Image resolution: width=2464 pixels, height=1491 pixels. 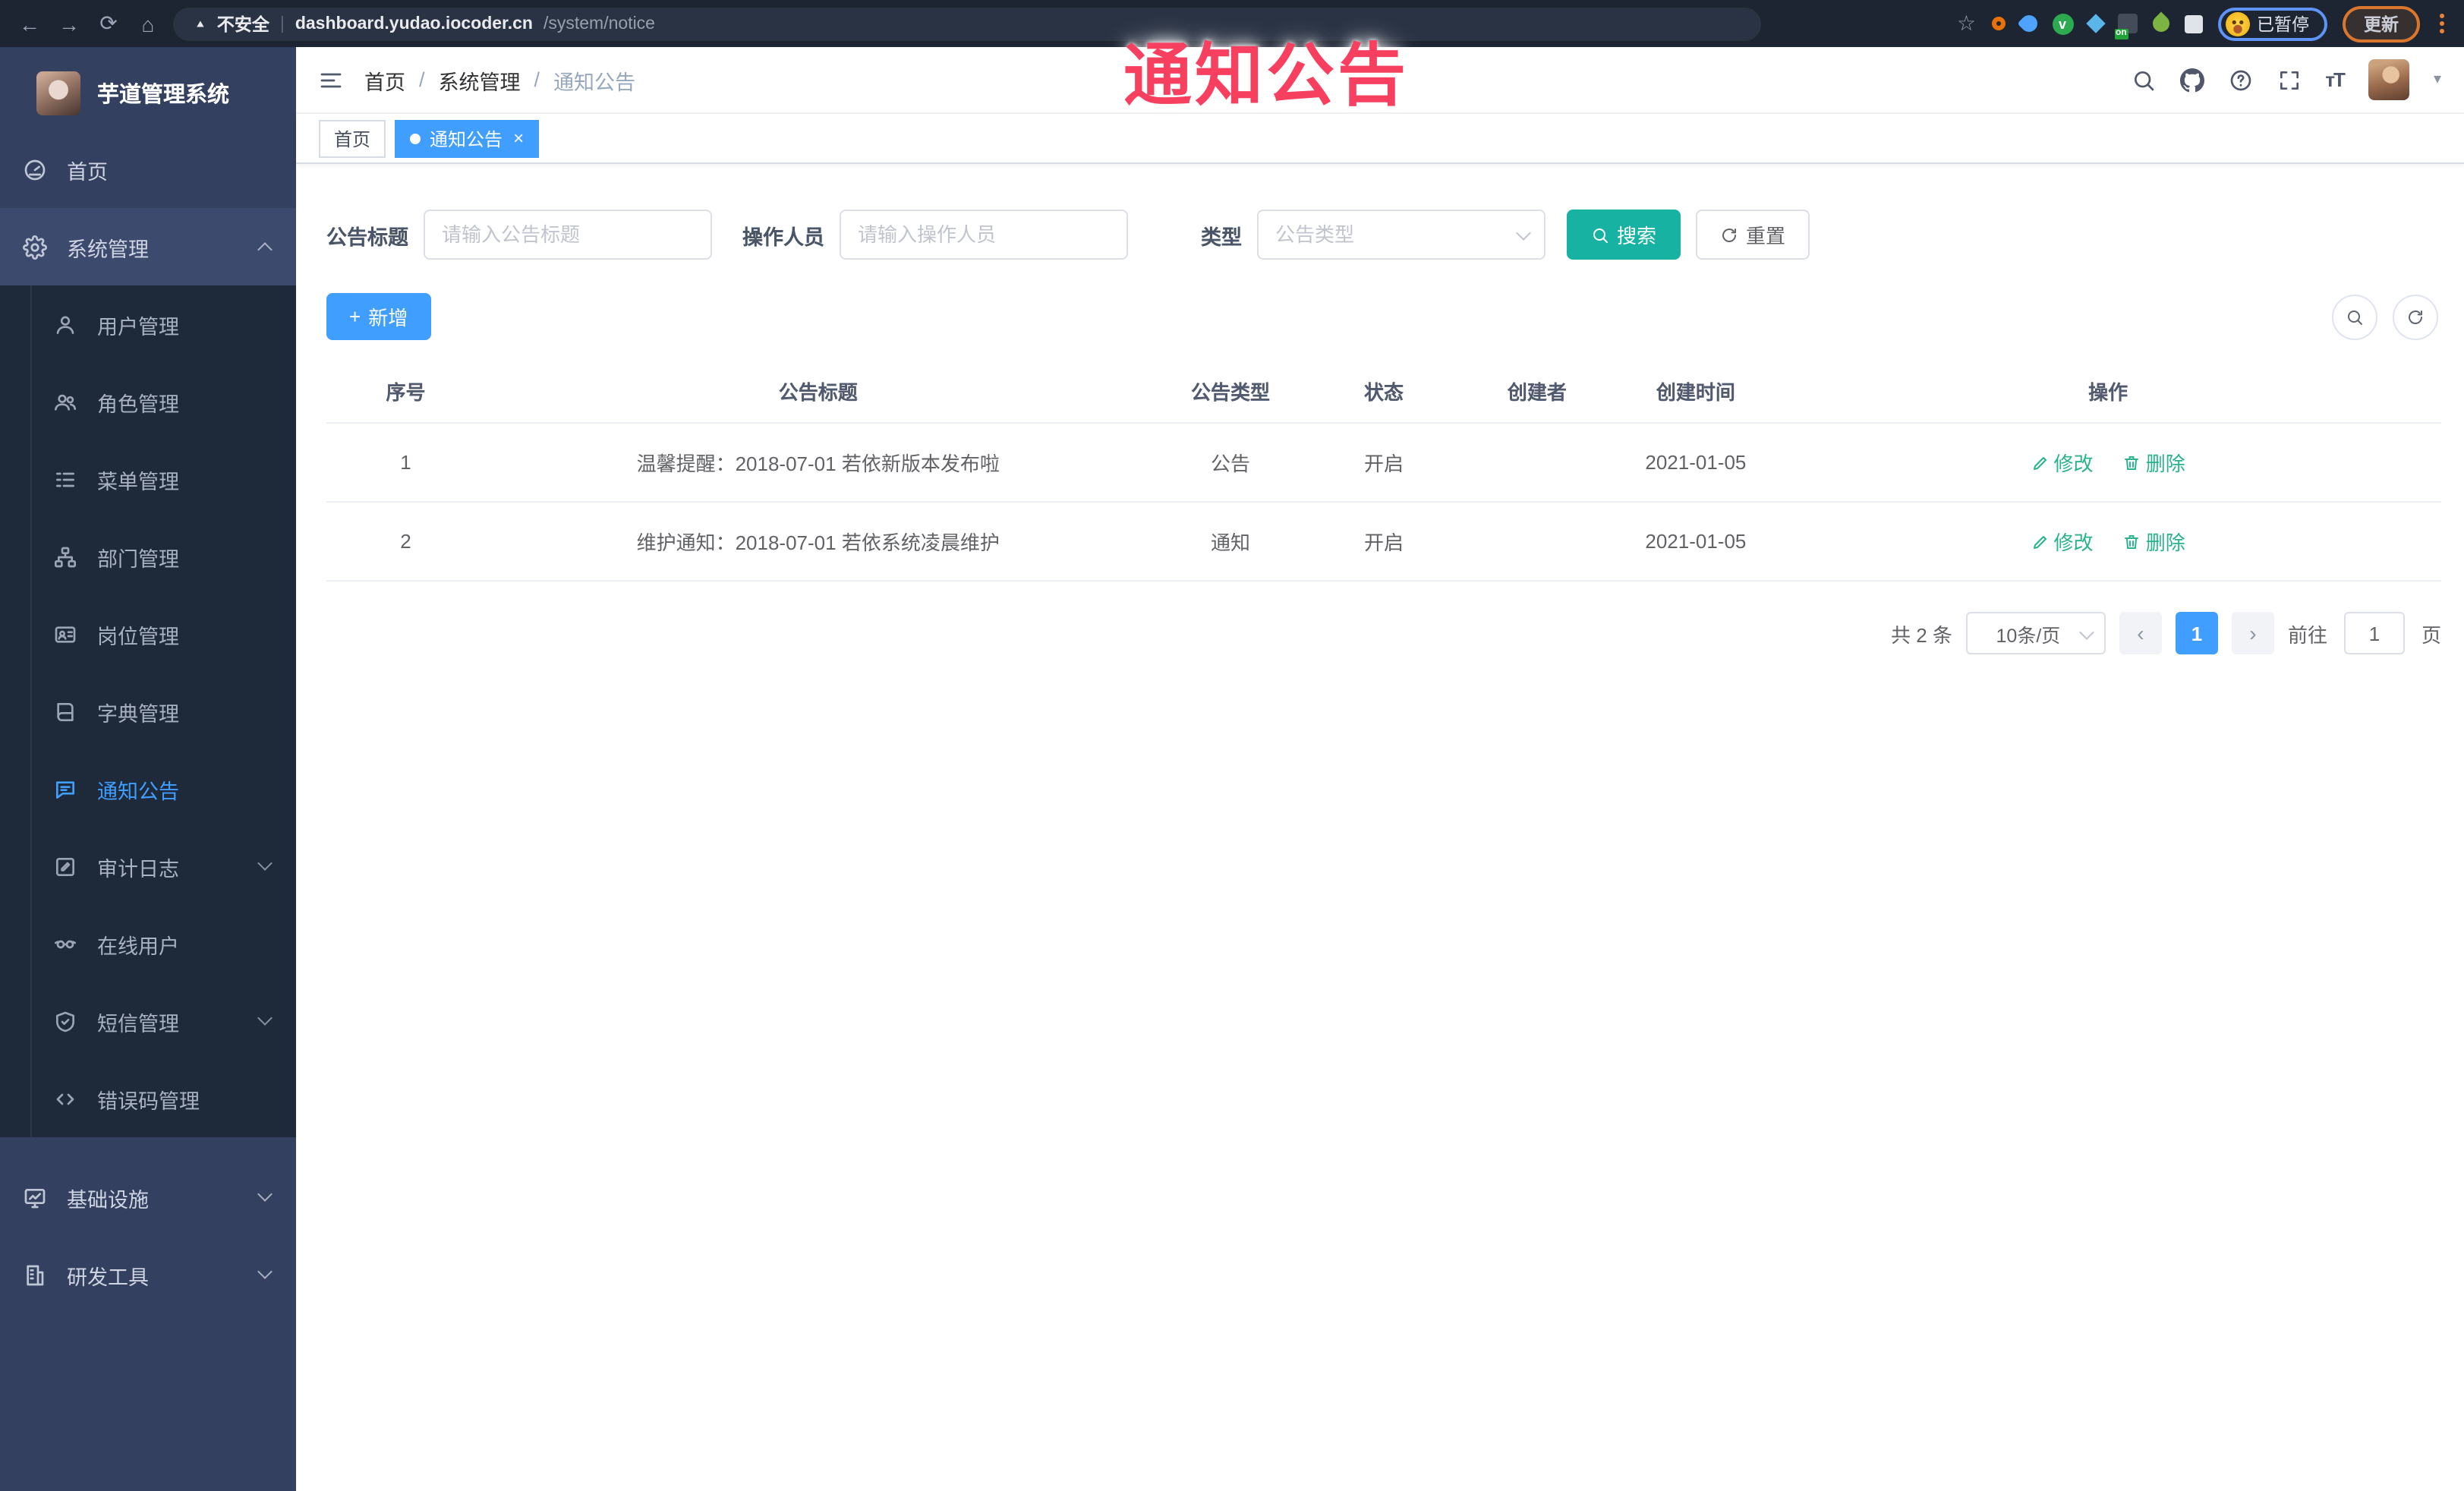 What do you see at coordinates (379, 316) in the screenshot?
I see `add-button: + 新增` at bounding box center [379, 316].